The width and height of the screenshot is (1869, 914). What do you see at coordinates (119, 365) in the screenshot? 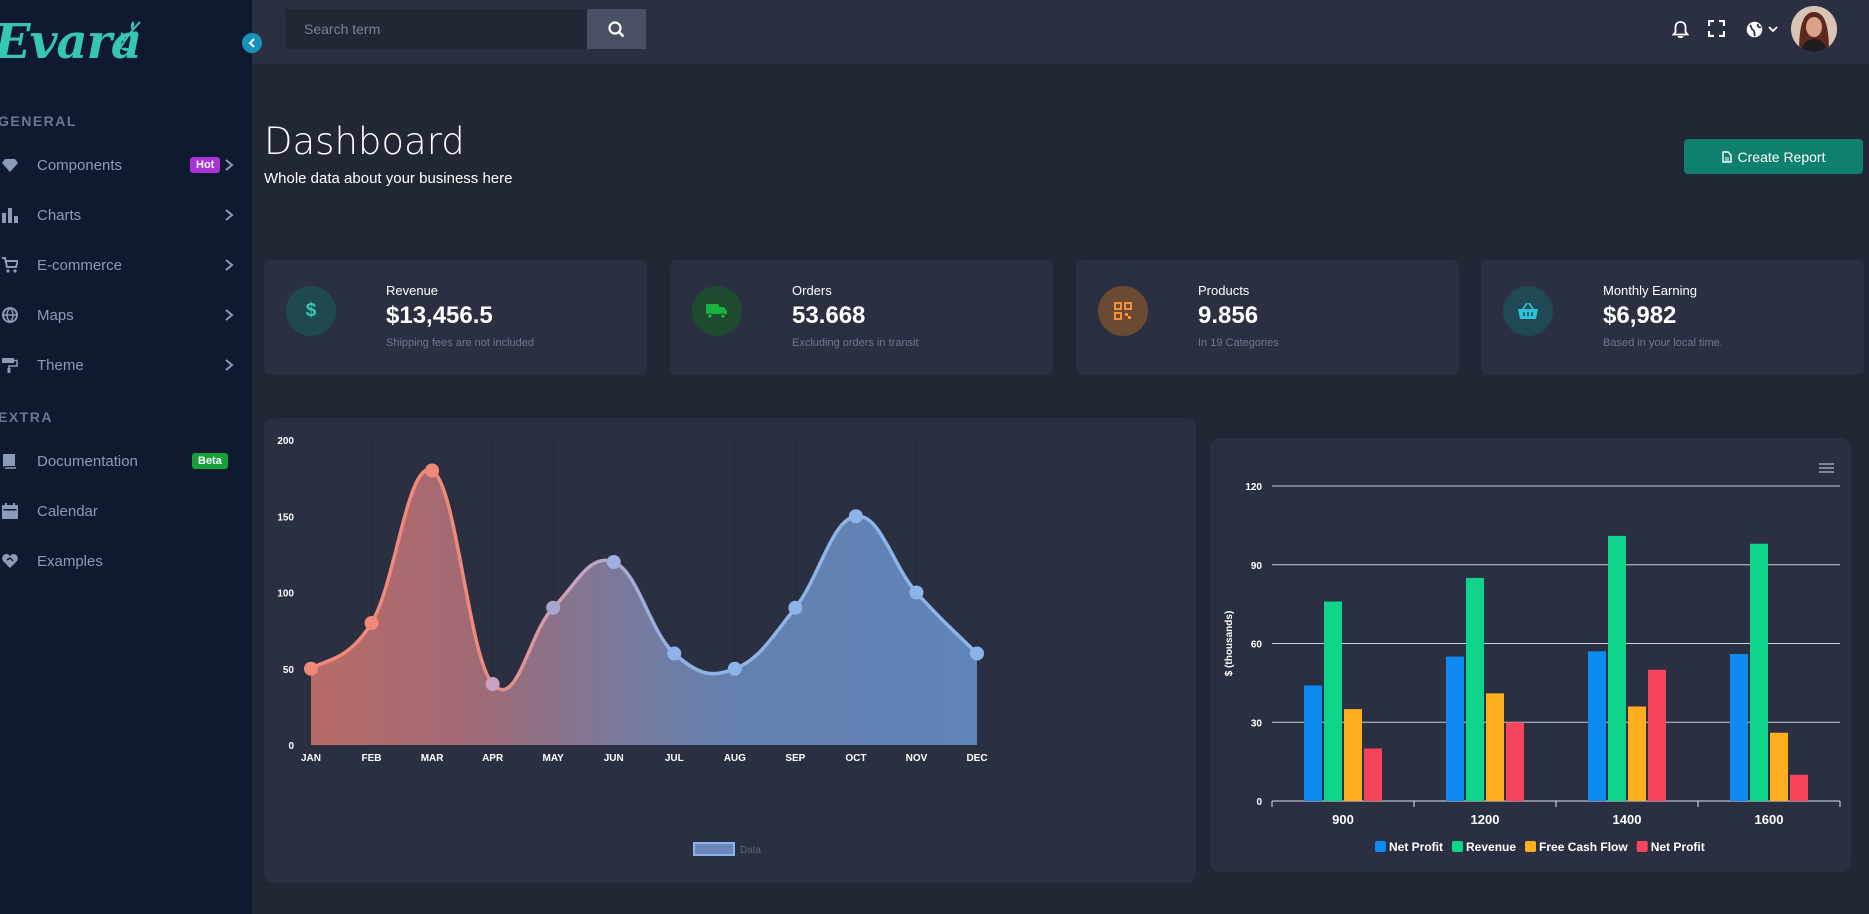
I see `sidebar-item-theme: Theme` at bounding box center [119, 365].